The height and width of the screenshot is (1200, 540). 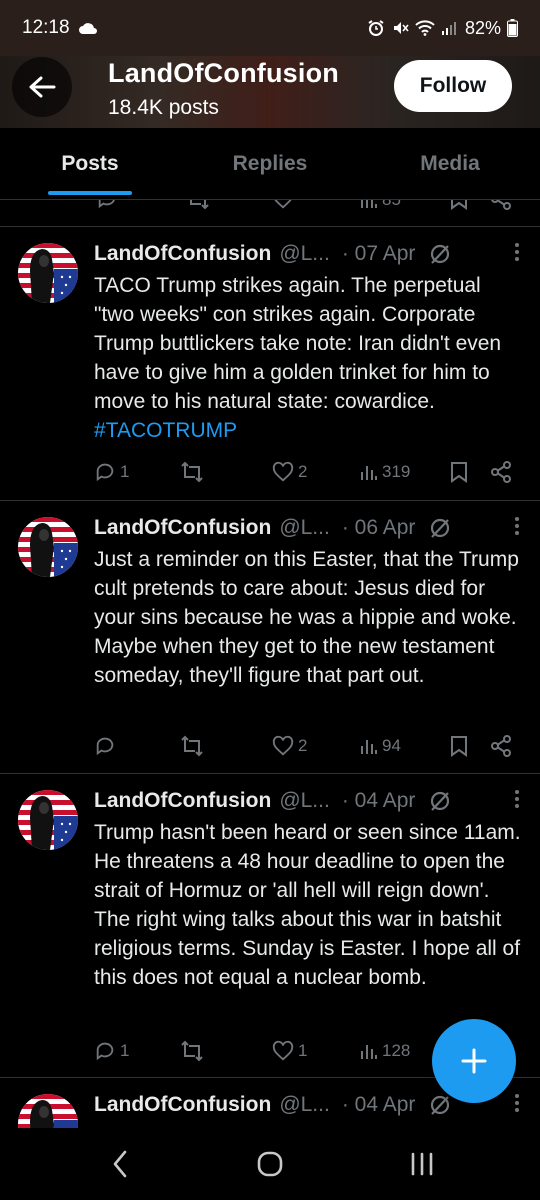 What do you see at coordinates (165, 430) in the screenshot?
I see `hashtag-link: #TACOTRUMP` at bounding box center [165, 430].